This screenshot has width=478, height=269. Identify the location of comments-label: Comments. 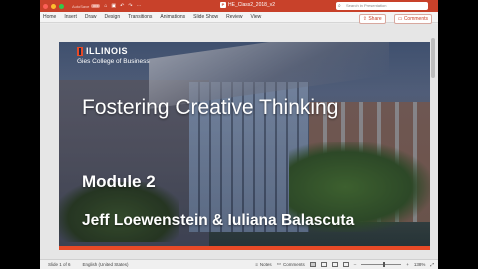
(415, 19).